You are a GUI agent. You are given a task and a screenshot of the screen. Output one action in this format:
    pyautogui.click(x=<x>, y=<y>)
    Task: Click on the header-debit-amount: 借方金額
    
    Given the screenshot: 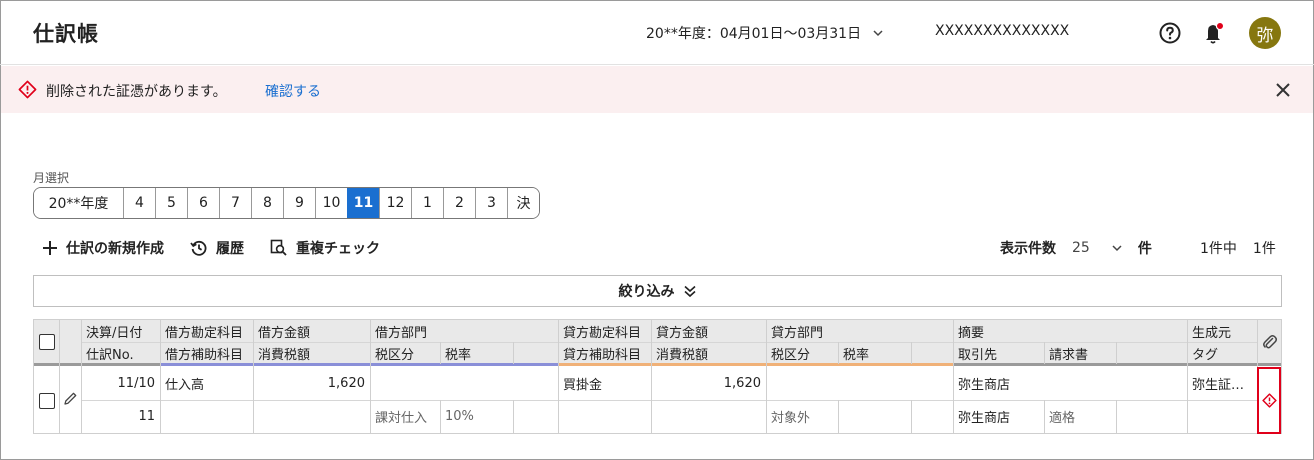 What is the action you would take?
    pyautogui.click(x=311, y=331)
    